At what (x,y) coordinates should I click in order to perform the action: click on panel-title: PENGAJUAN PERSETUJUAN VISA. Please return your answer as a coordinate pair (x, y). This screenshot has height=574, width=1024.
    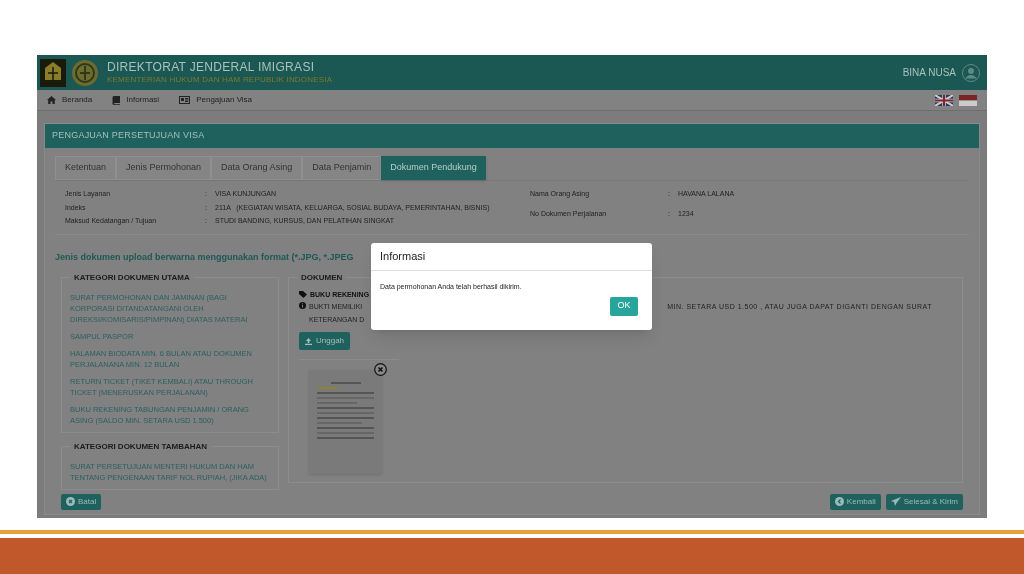
    Looking at the image, I should click on (512, 136).